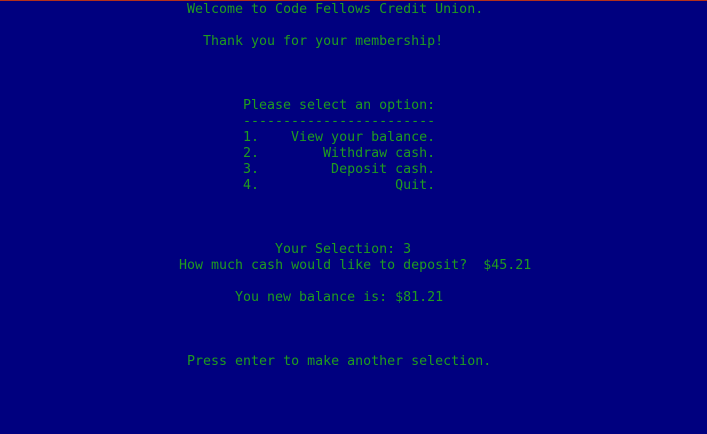 This screenshot has height=434, width=707. Describe the element at coordinates (339, 361) in the screenshot. I see `continue-prompt: Press enter to make another selection.` at that location.